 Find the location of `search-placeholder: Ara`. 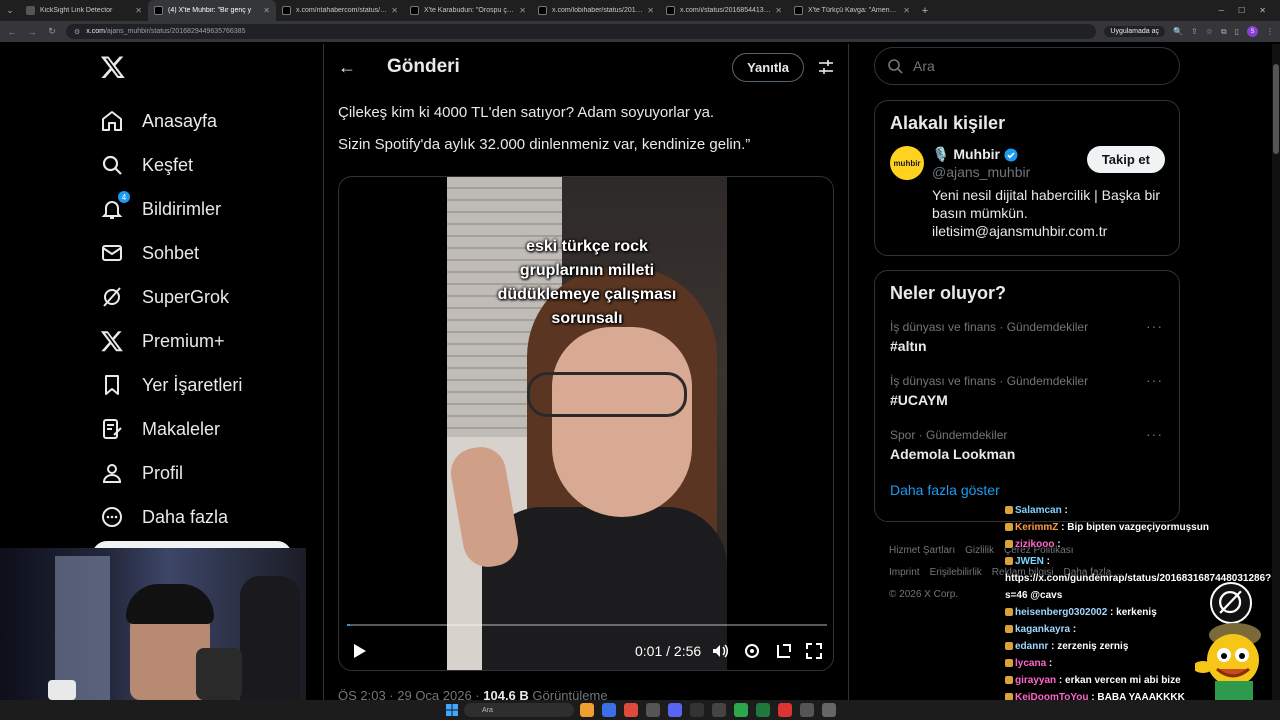

search-placeholder: Ara is located at coordinates (924, 66).